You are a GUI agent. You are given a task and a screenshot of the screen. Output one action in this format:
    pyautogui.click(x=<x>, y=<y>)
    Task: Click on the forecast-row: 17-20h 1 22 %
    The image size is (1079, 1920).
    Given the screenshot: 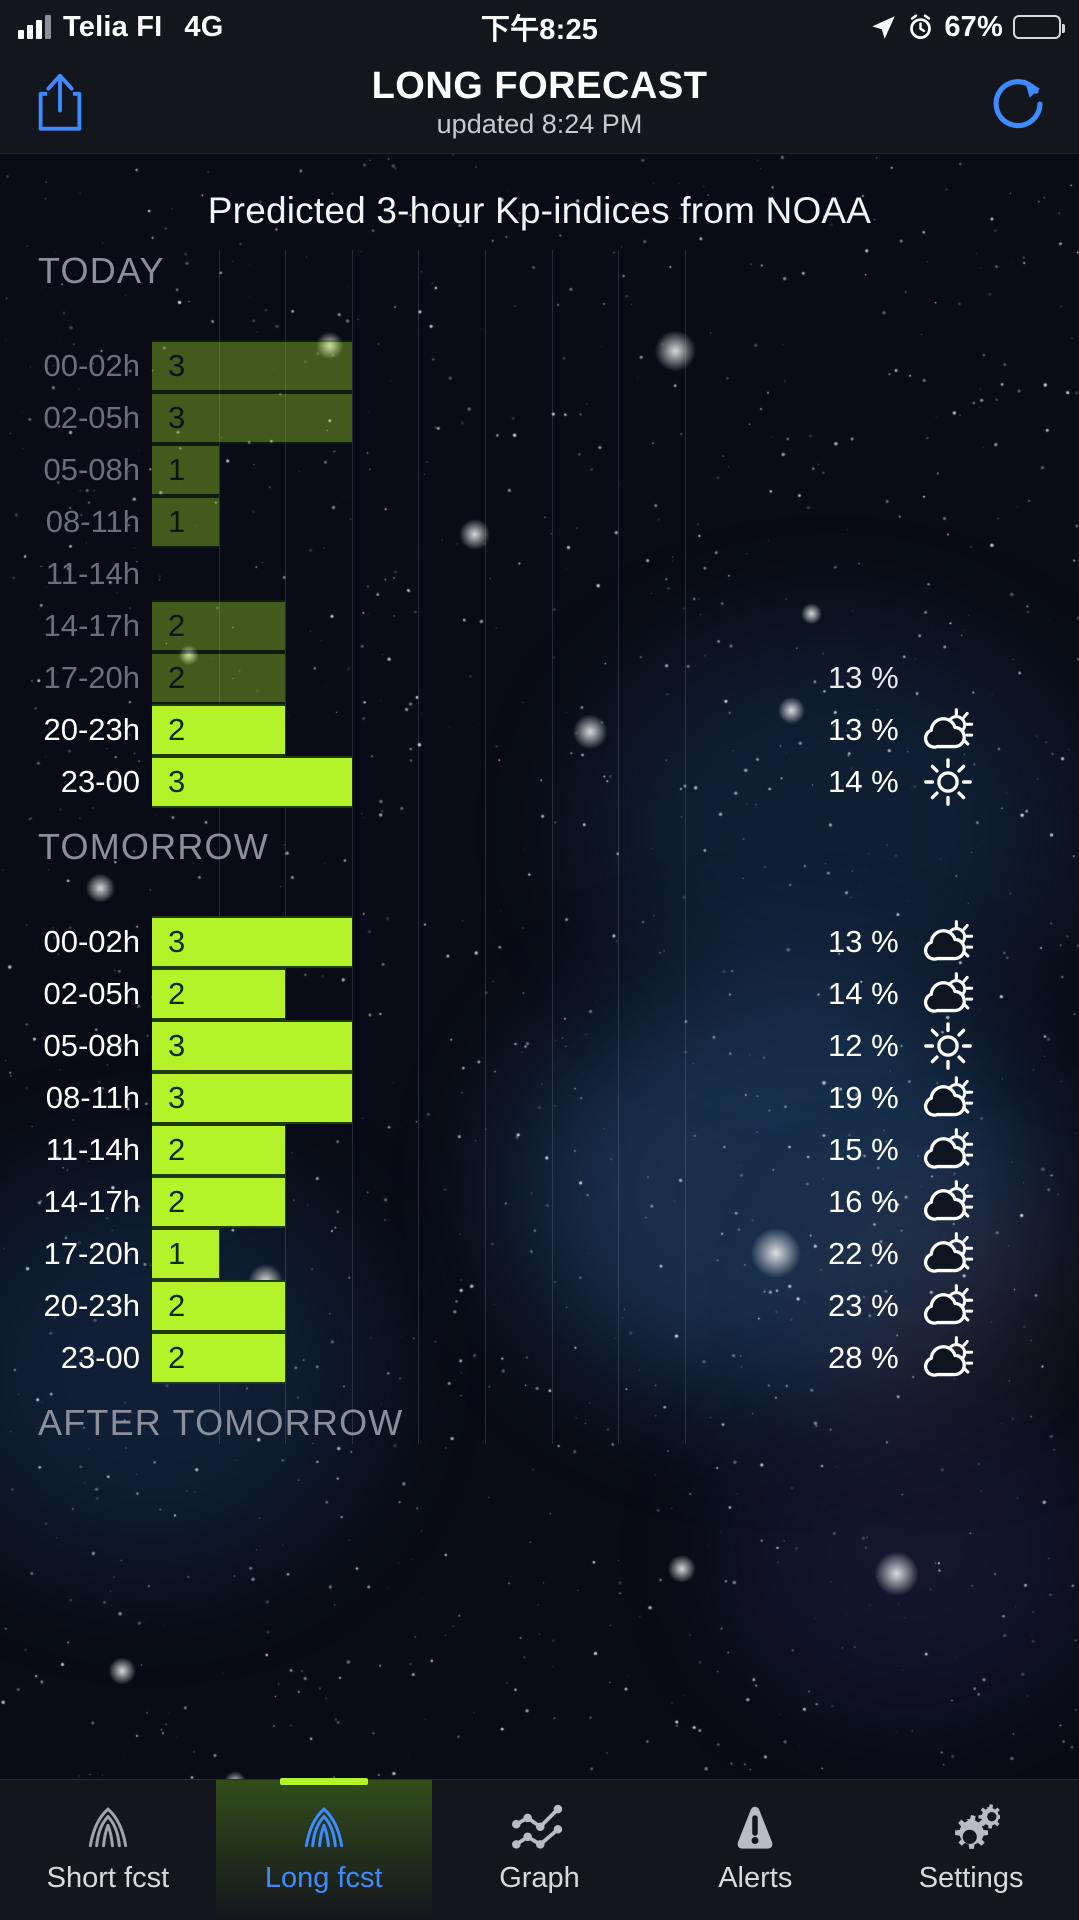 What is the action you would take?
    pyautogui.click(x=539, y=1254)
    